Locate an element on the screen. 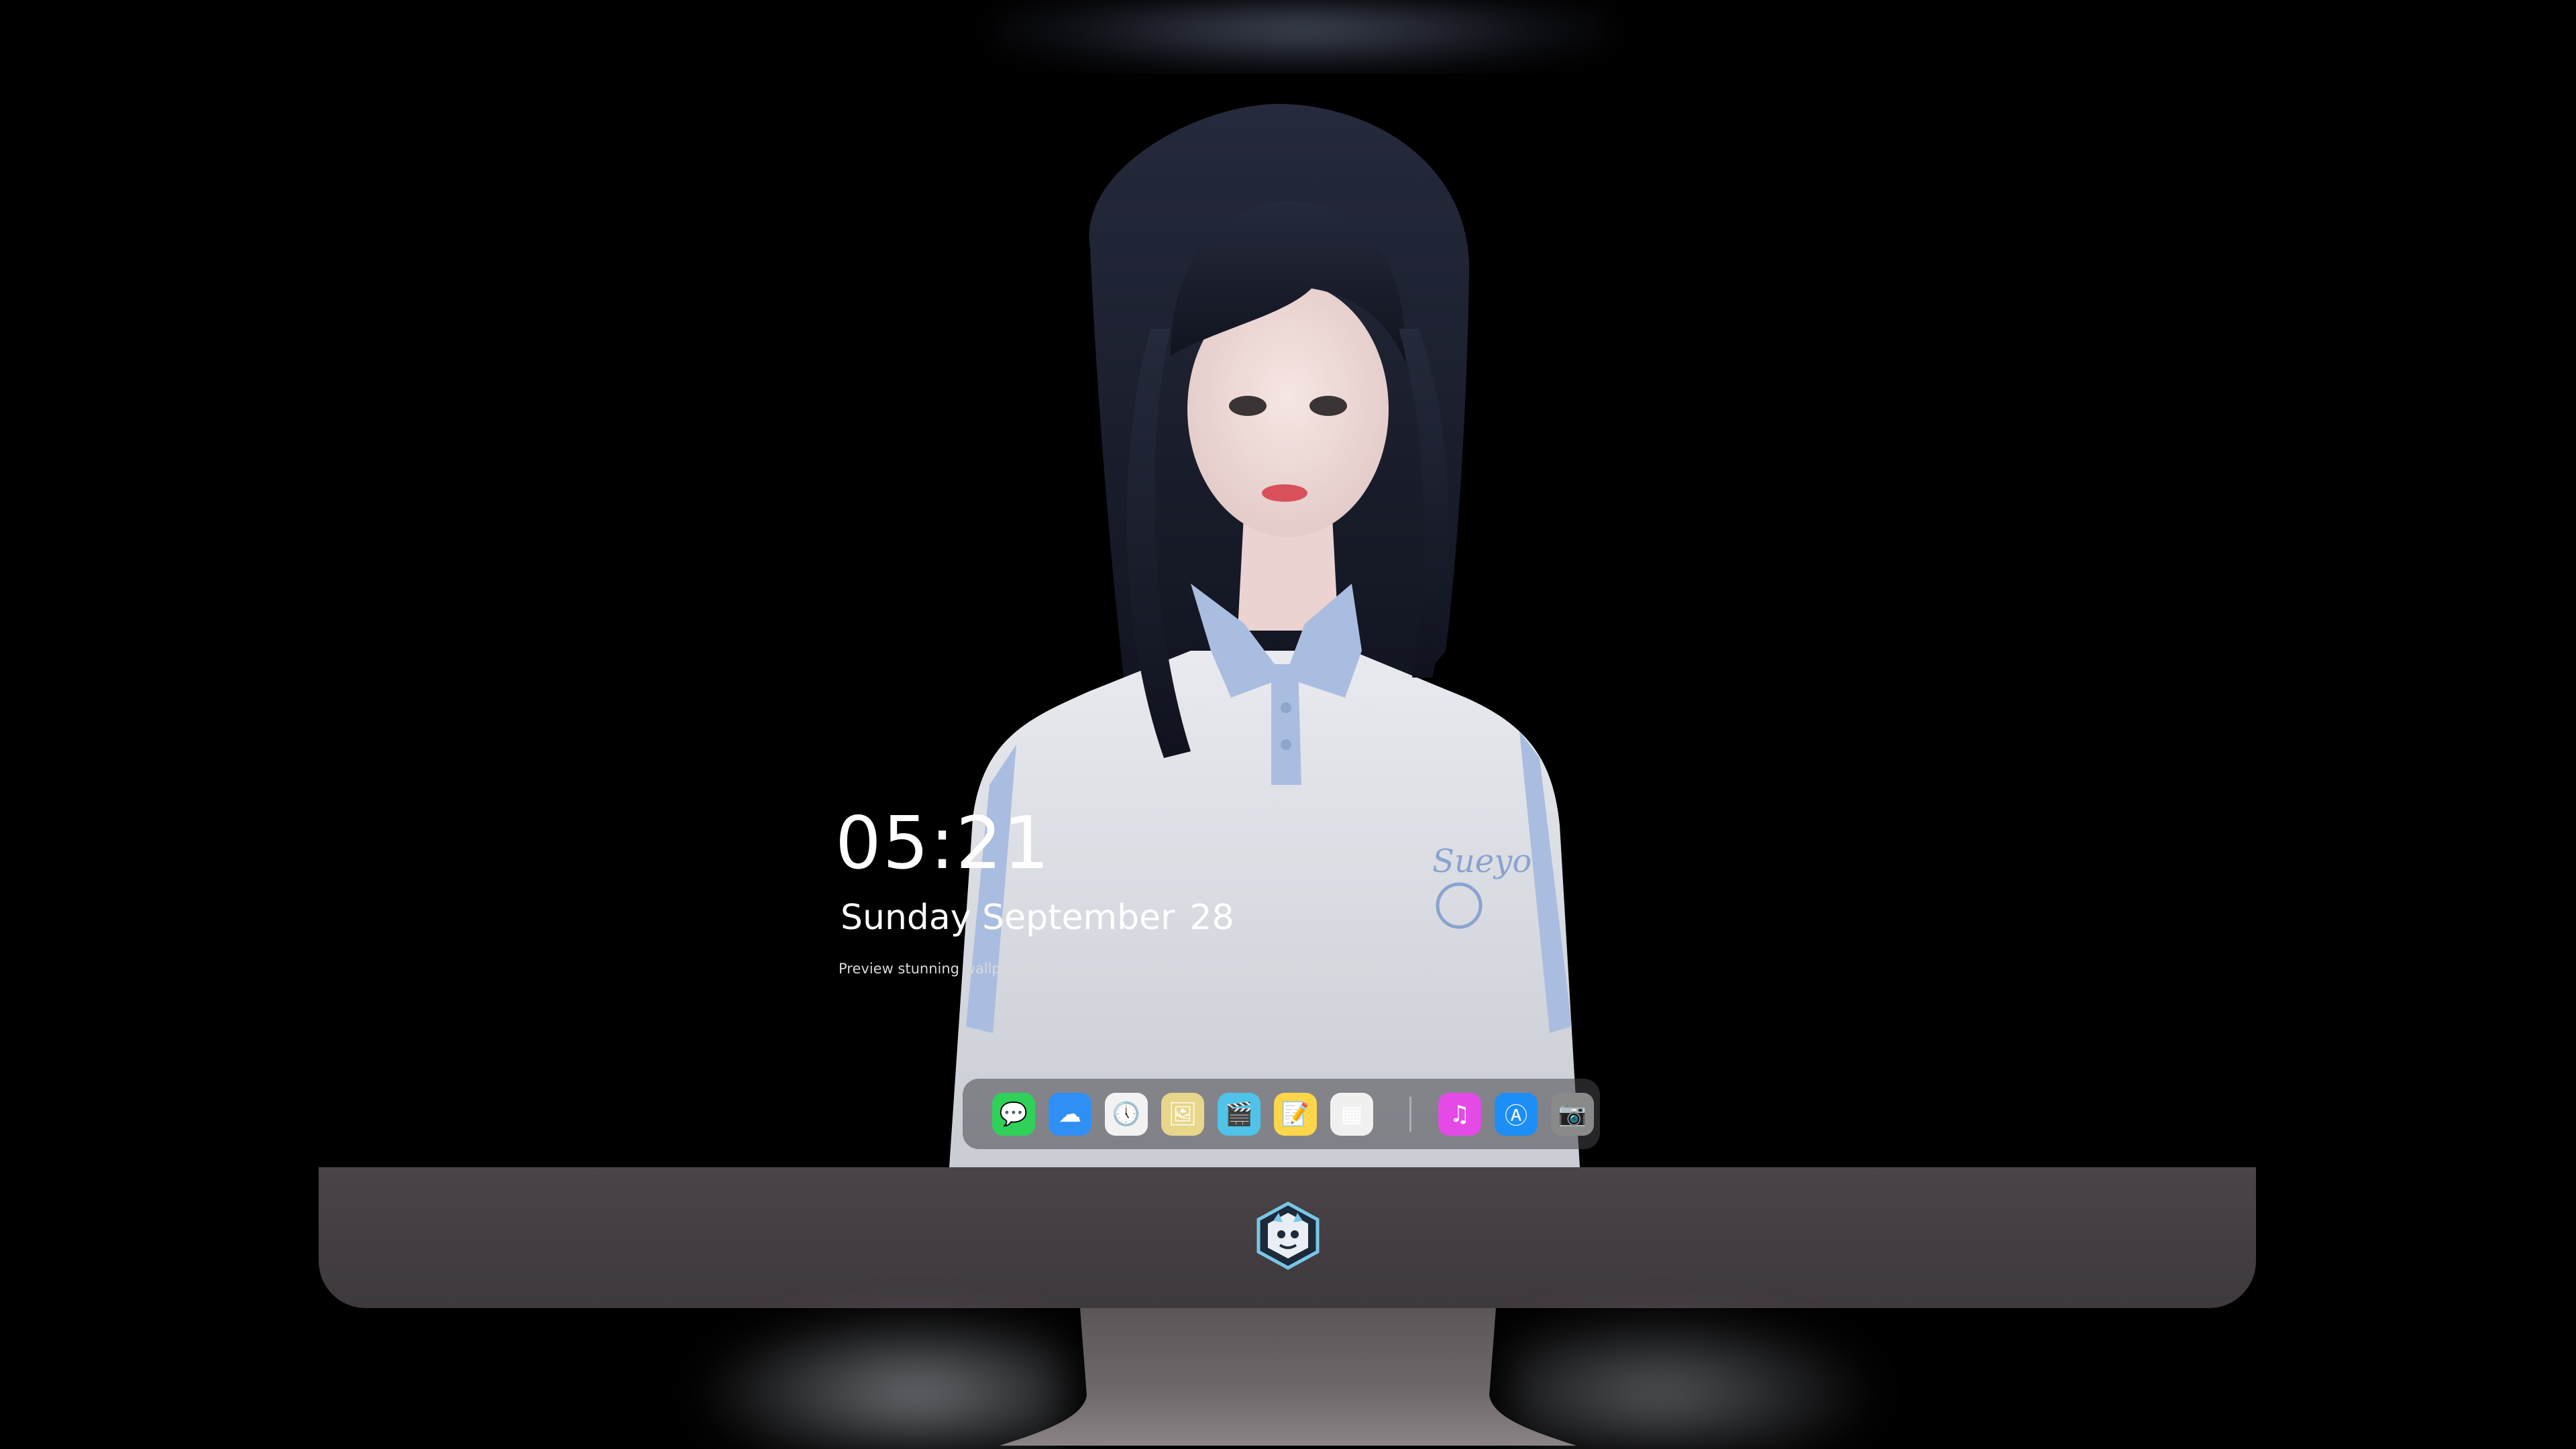 The width and height of the screenshot is (2576, 1449). messages-icon: 💬 is located at coordinates (1013, 1114).